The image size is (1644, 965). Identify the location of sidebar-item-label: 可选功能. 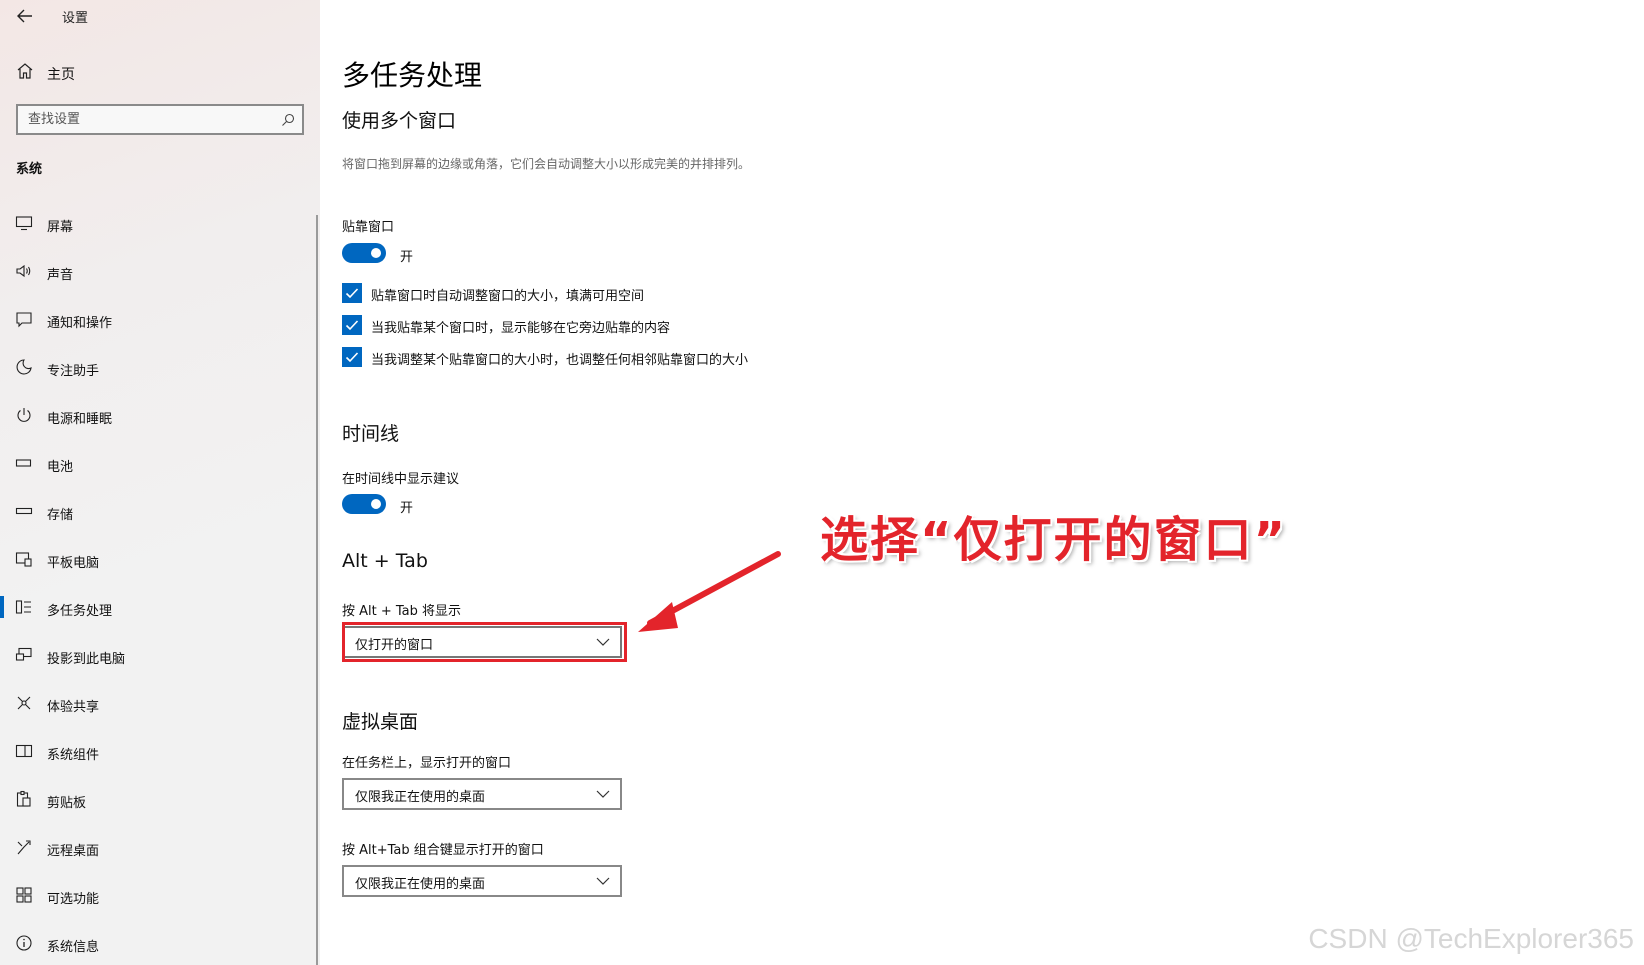
(73, 899).